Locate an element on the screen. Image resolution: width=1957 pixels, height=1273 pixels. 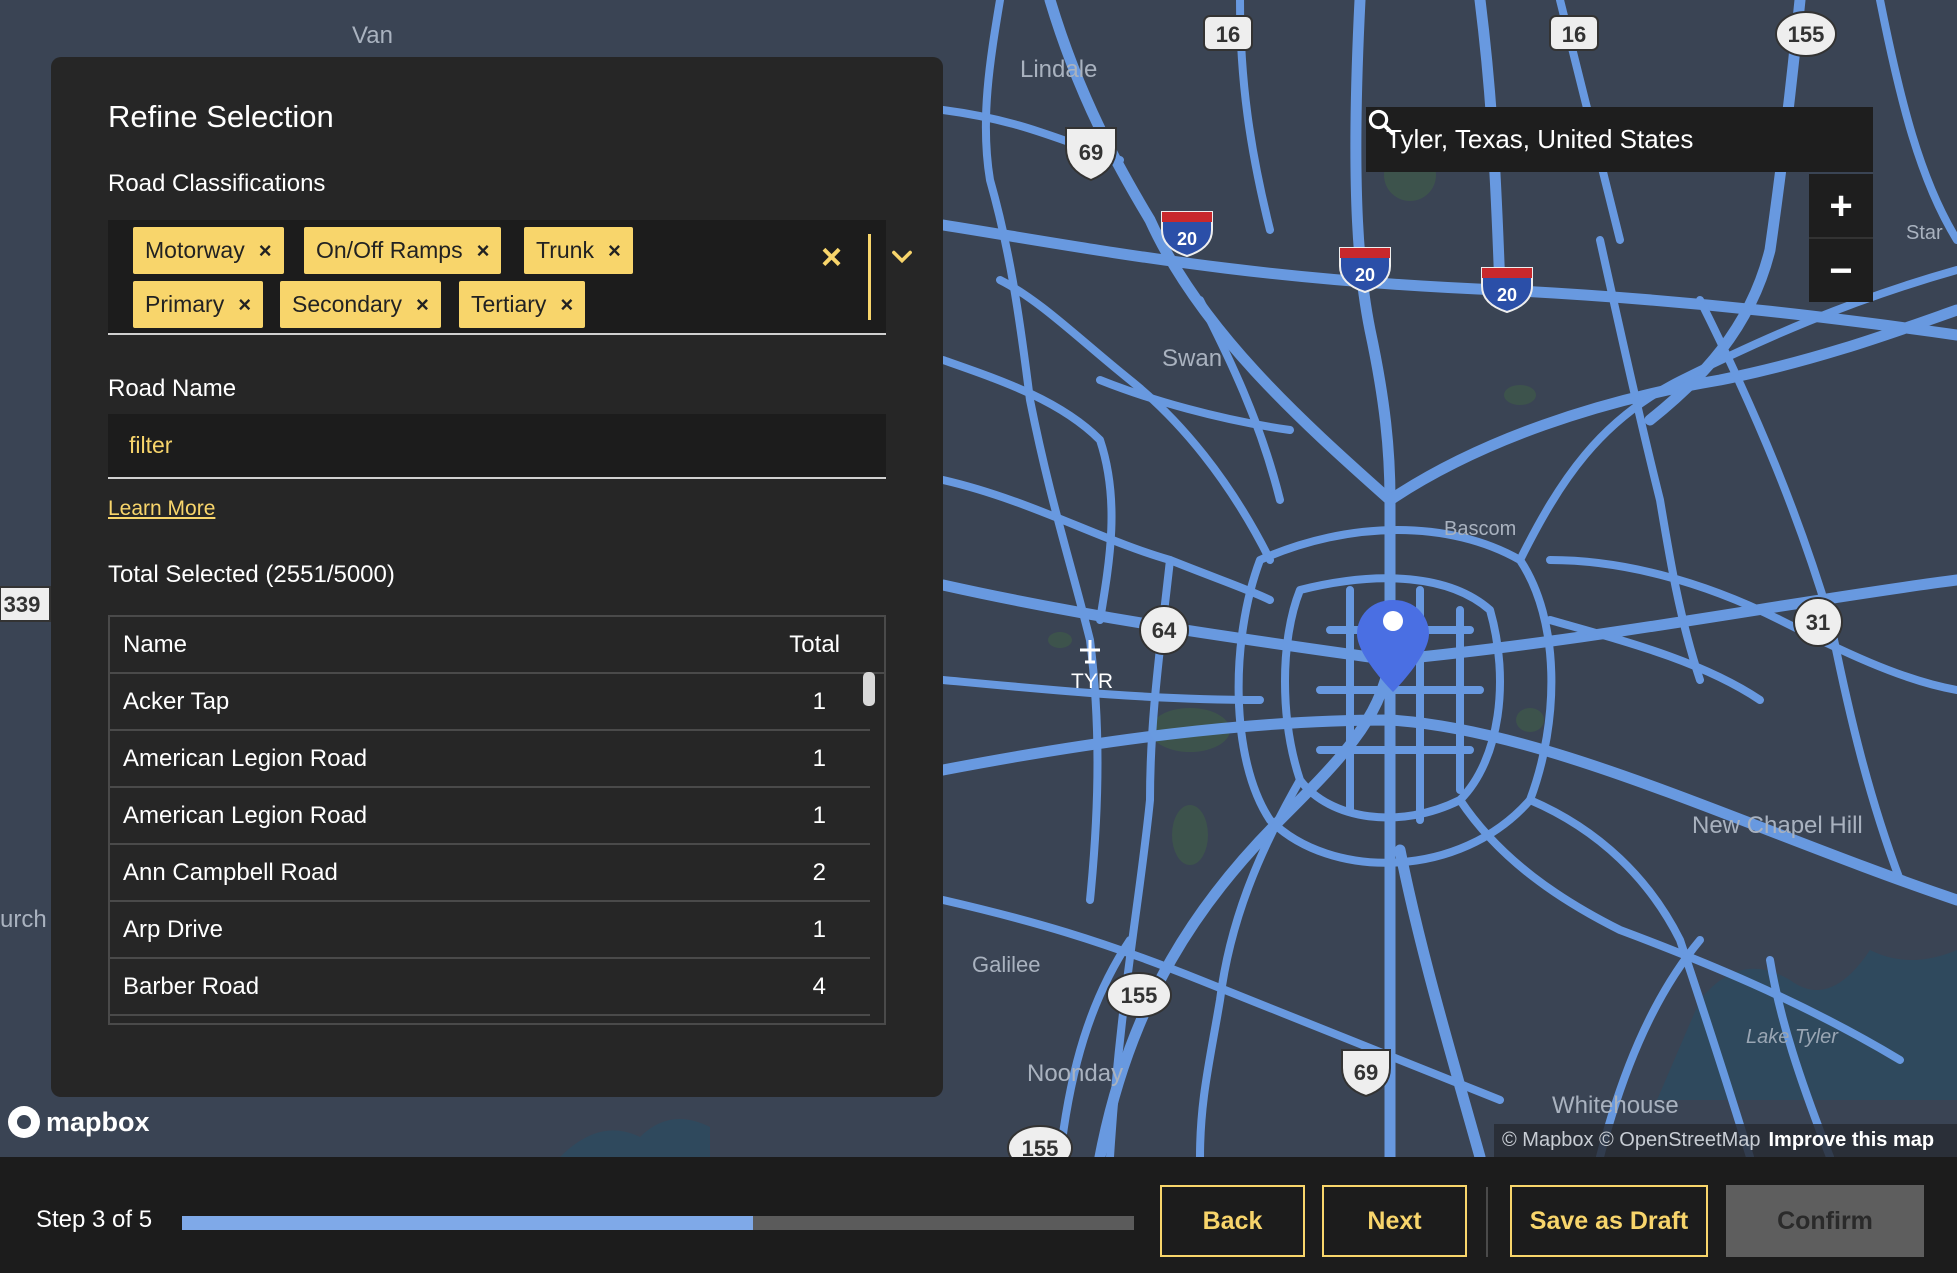
place-label: Lake Tyler is located at coordinates (1792, 1037).